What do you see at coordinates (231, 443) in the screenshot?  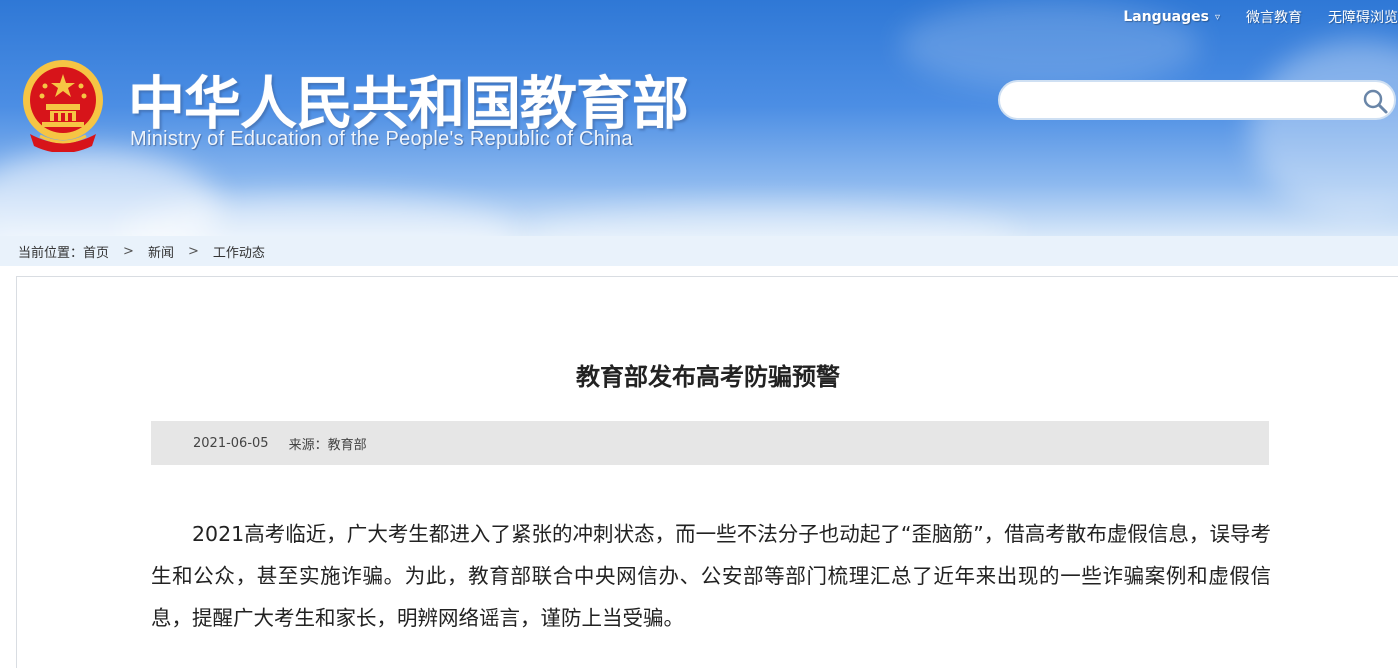 I see `article-date: 2021-06-05` at bounding box center [231, 443].